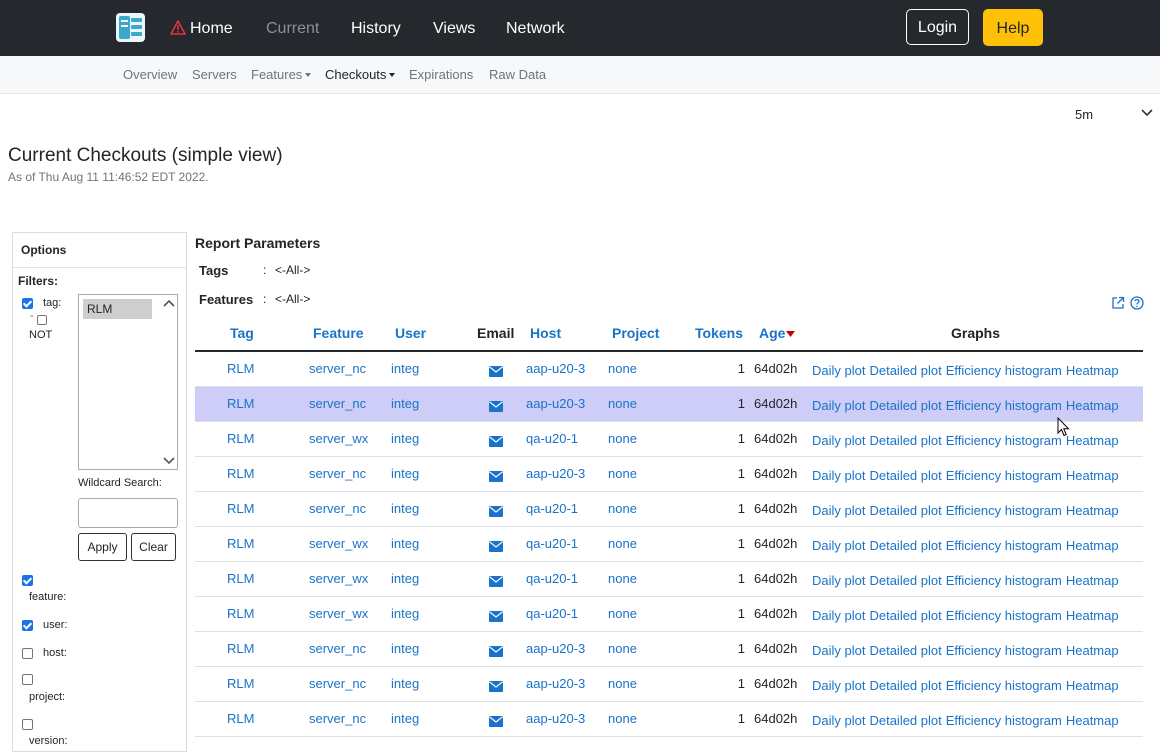  What do you see at coordinates (128, 513) in the screenshot?
I see `wildcard-search-input` at bounding box center [128, 513].